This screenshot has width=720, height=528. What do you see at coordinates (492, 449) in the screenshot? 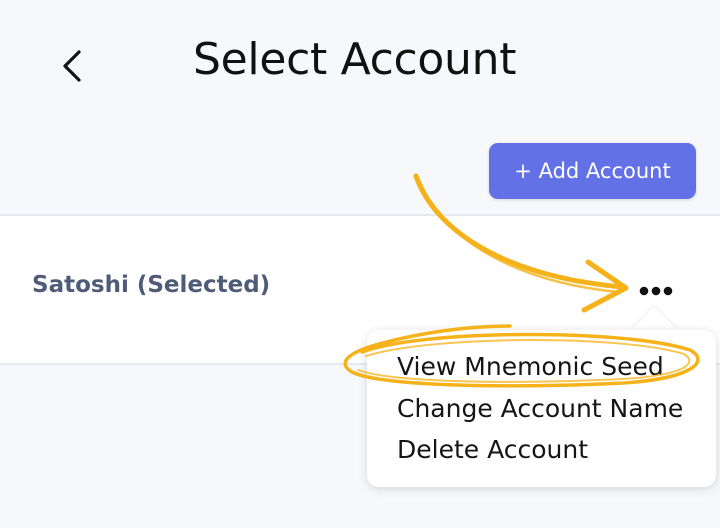
I see `menu-item-delete-account: Delete Account` at bounding box center [492, 449].